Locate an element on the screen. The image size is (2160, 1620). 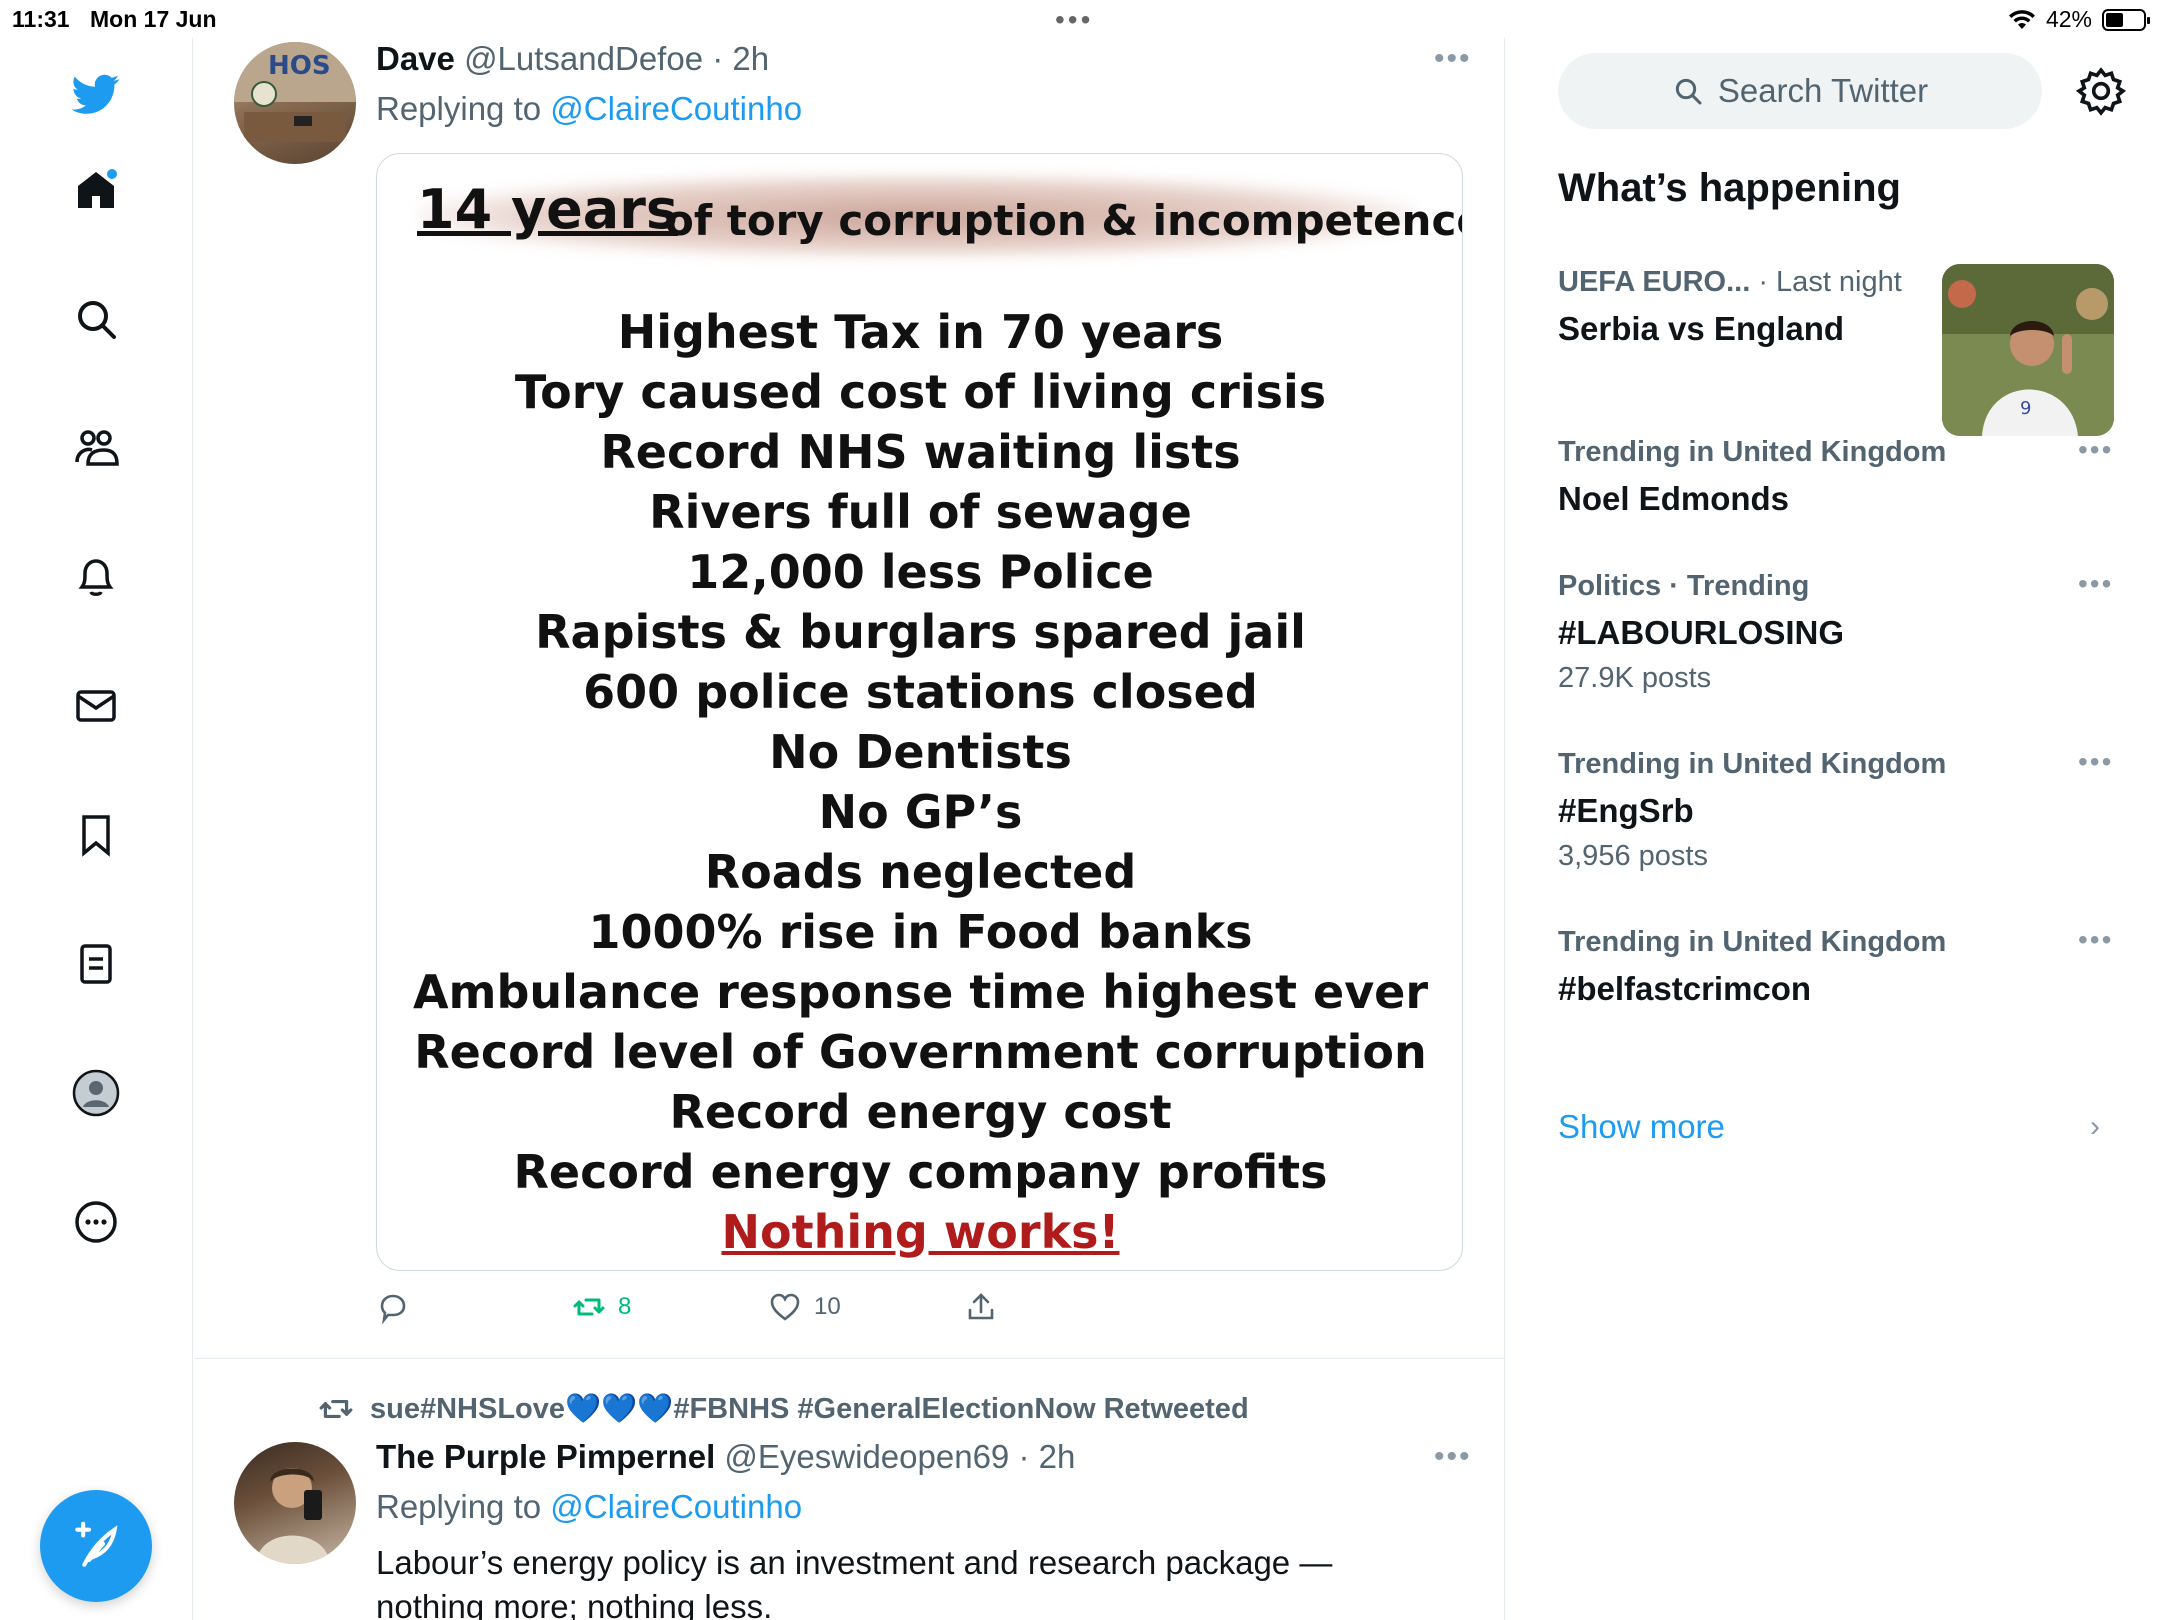
image-line: 12,000 less Police is located at coordinates (920, 572).